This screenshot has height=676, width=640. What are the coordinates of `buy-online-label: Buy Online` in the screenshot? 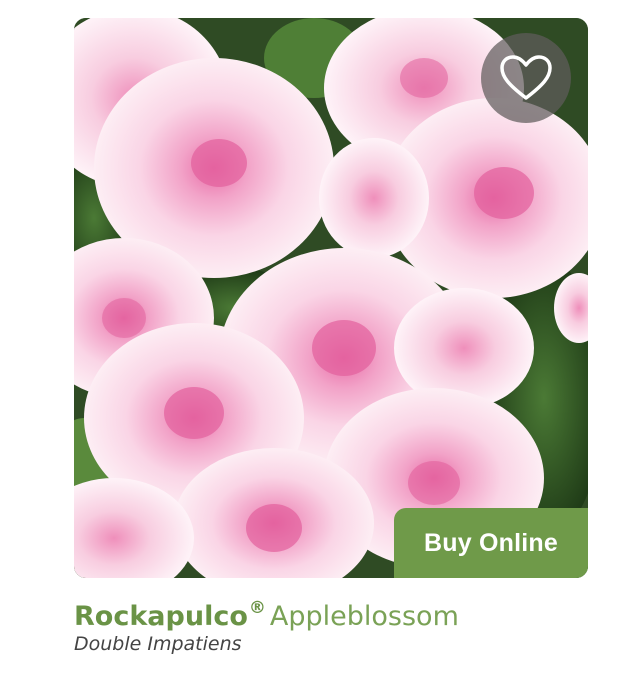 It's located at (491, 542).